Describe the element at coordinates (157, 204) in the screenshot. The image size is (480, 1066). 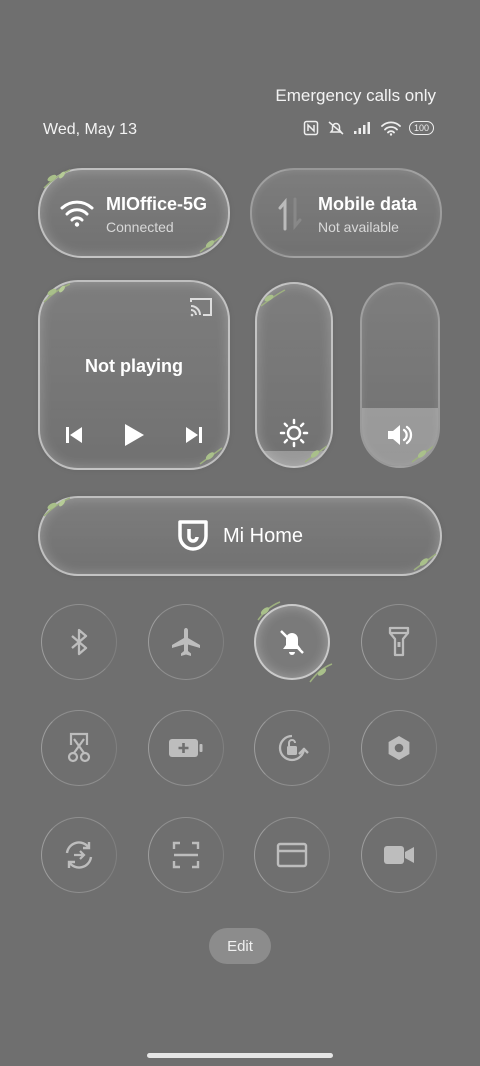
I see `wifi-network-name: MIOffice-5G` at that location.